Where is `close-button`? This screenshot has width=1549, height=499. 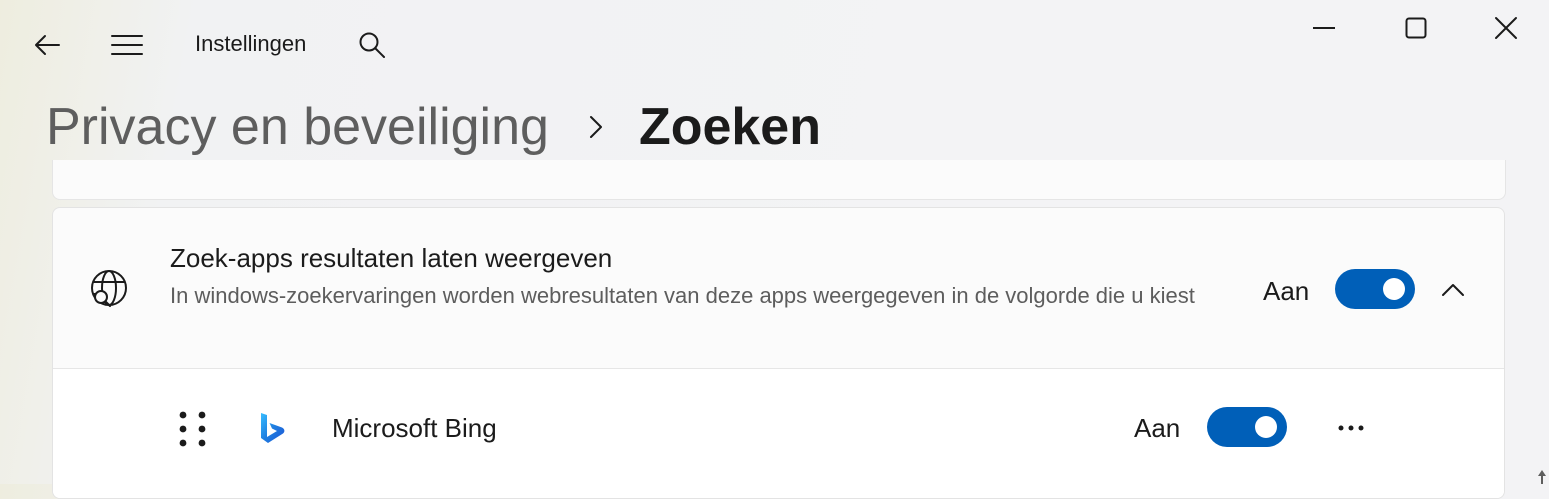 close-button is located at coordinates (1506, 28).